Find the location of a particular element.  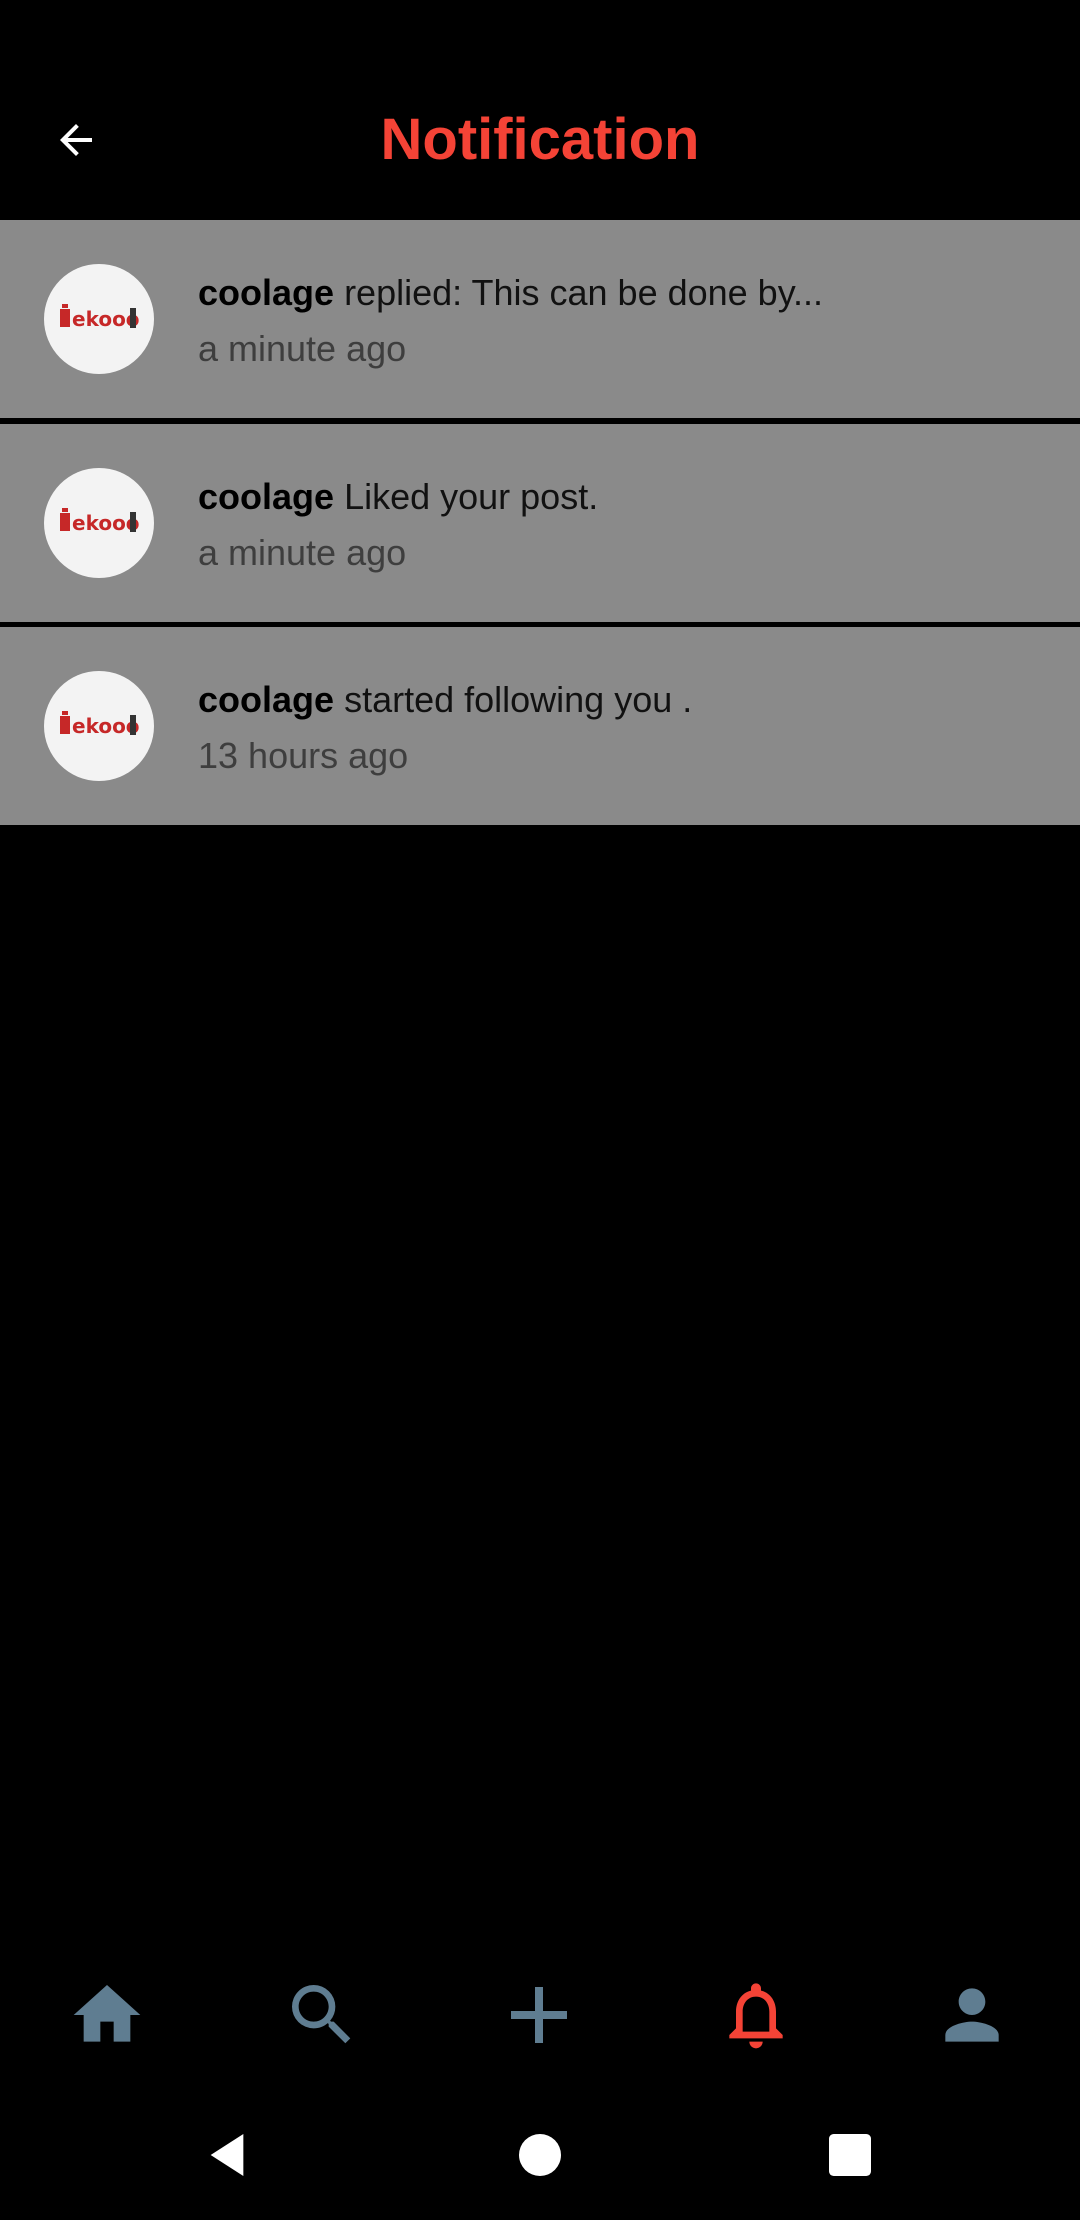

notification-message: started following you . is located at coordinates (518, 699).